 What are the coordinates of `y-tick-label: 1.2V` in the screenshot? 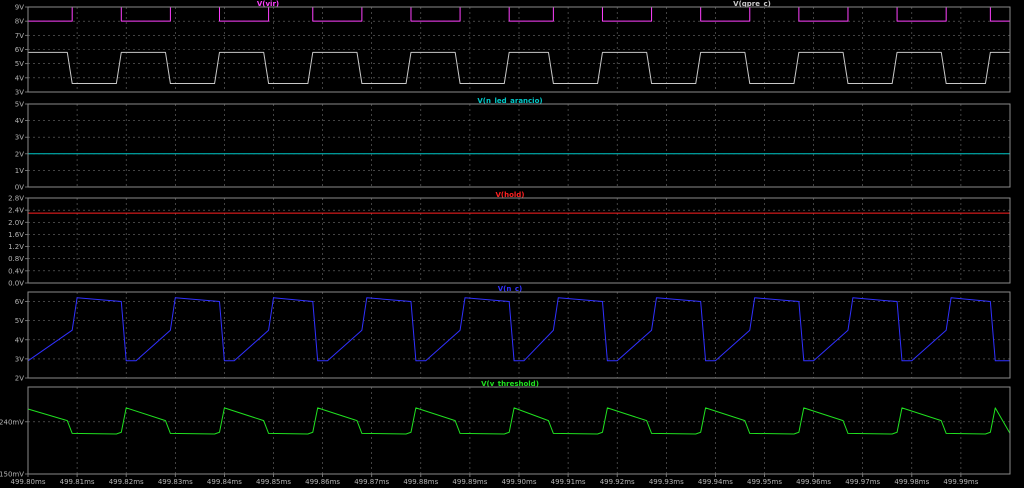 It's located at (16, 247).